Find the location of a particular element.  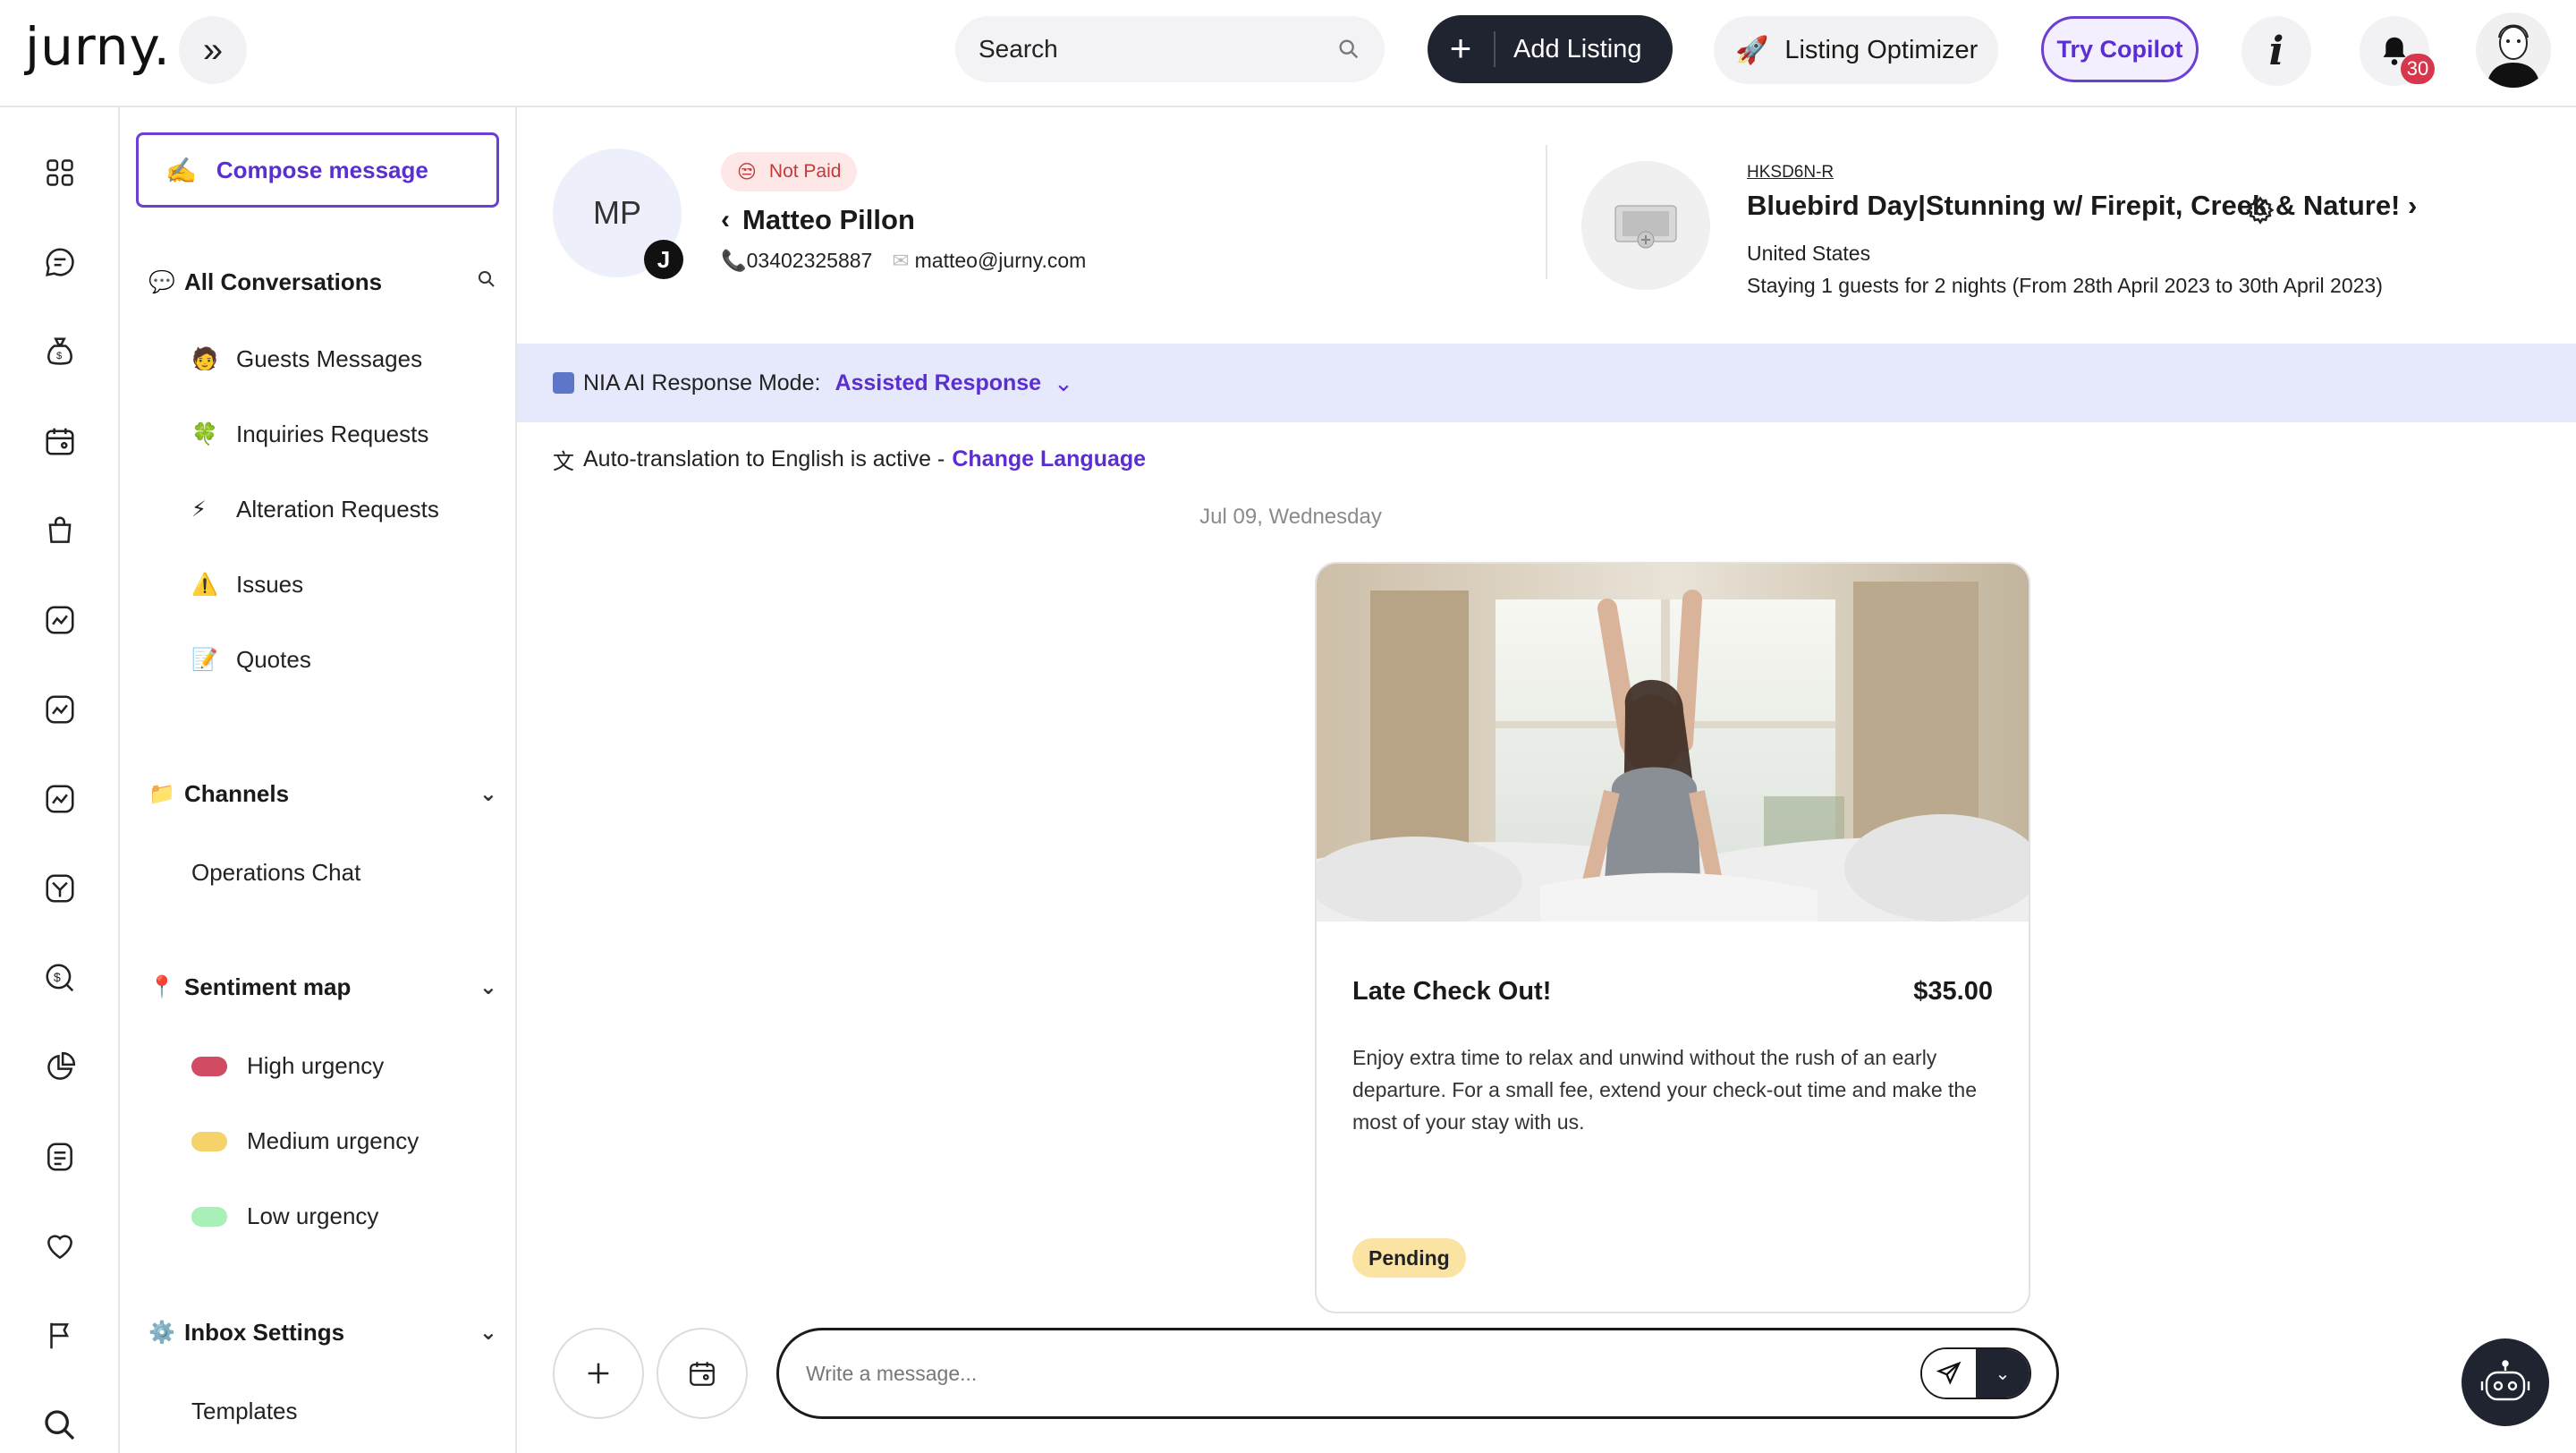

sidebar-item-alteration-requests: ⚡ Alteration Requests is located at coordinates (315, 509).